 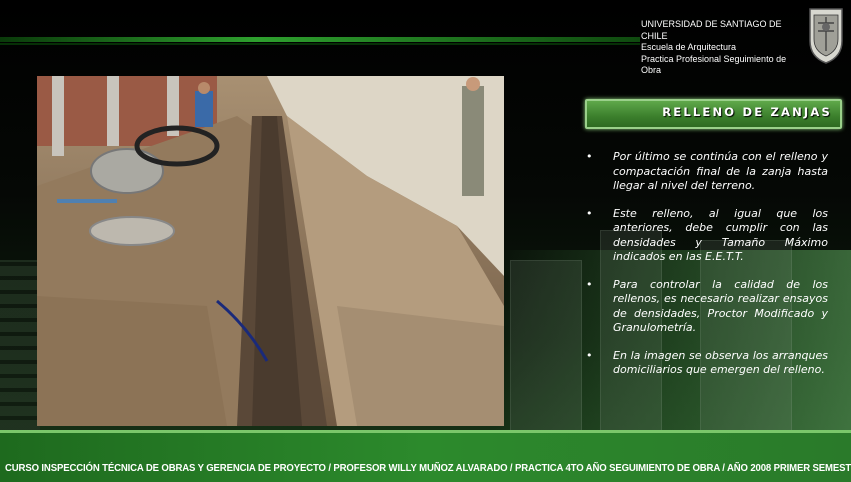 I want to click on slide-title: RELLENO DE ZANJAS, so click(x=747, y=112).